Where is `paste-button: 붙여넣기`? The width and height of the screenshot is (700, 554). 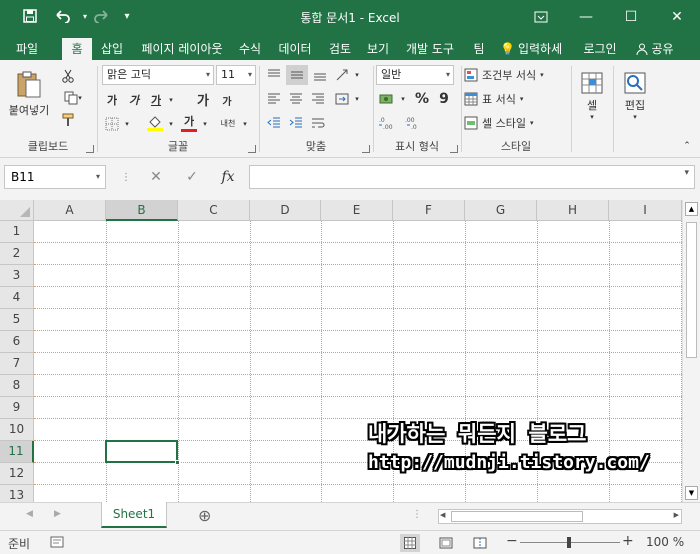 paste-button: 붙여넣기 is located at coordinates (29, 94).